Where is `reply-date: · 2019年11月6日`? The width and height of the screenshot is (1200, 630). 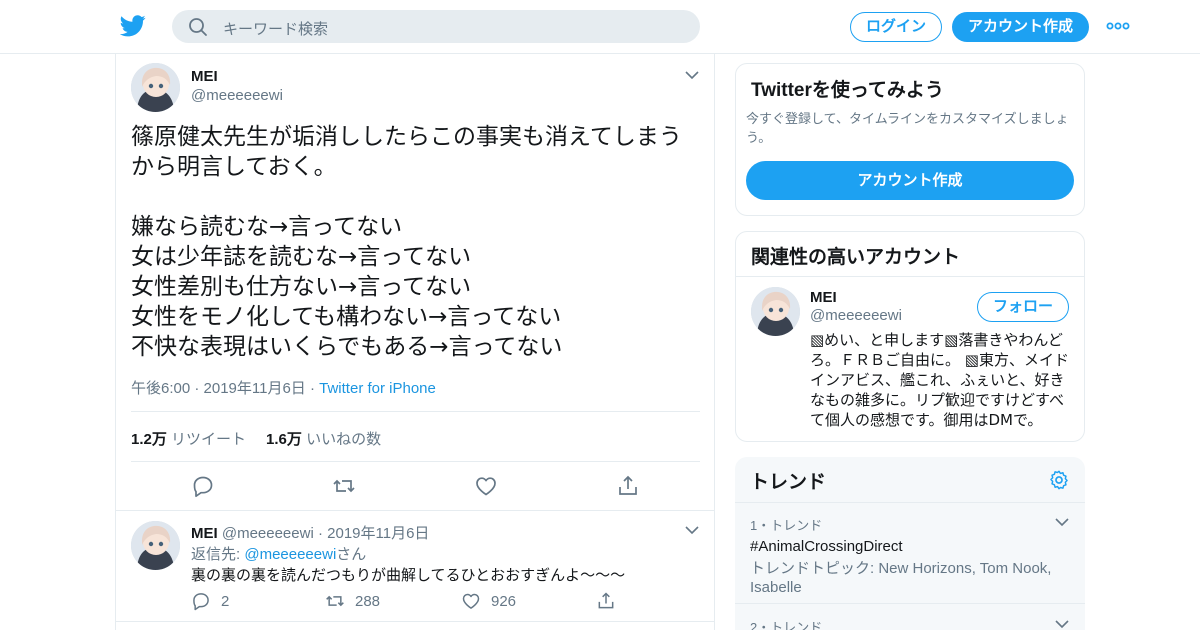 reply-date: · 2019年11月6日 is located at coordinates (373, 533).